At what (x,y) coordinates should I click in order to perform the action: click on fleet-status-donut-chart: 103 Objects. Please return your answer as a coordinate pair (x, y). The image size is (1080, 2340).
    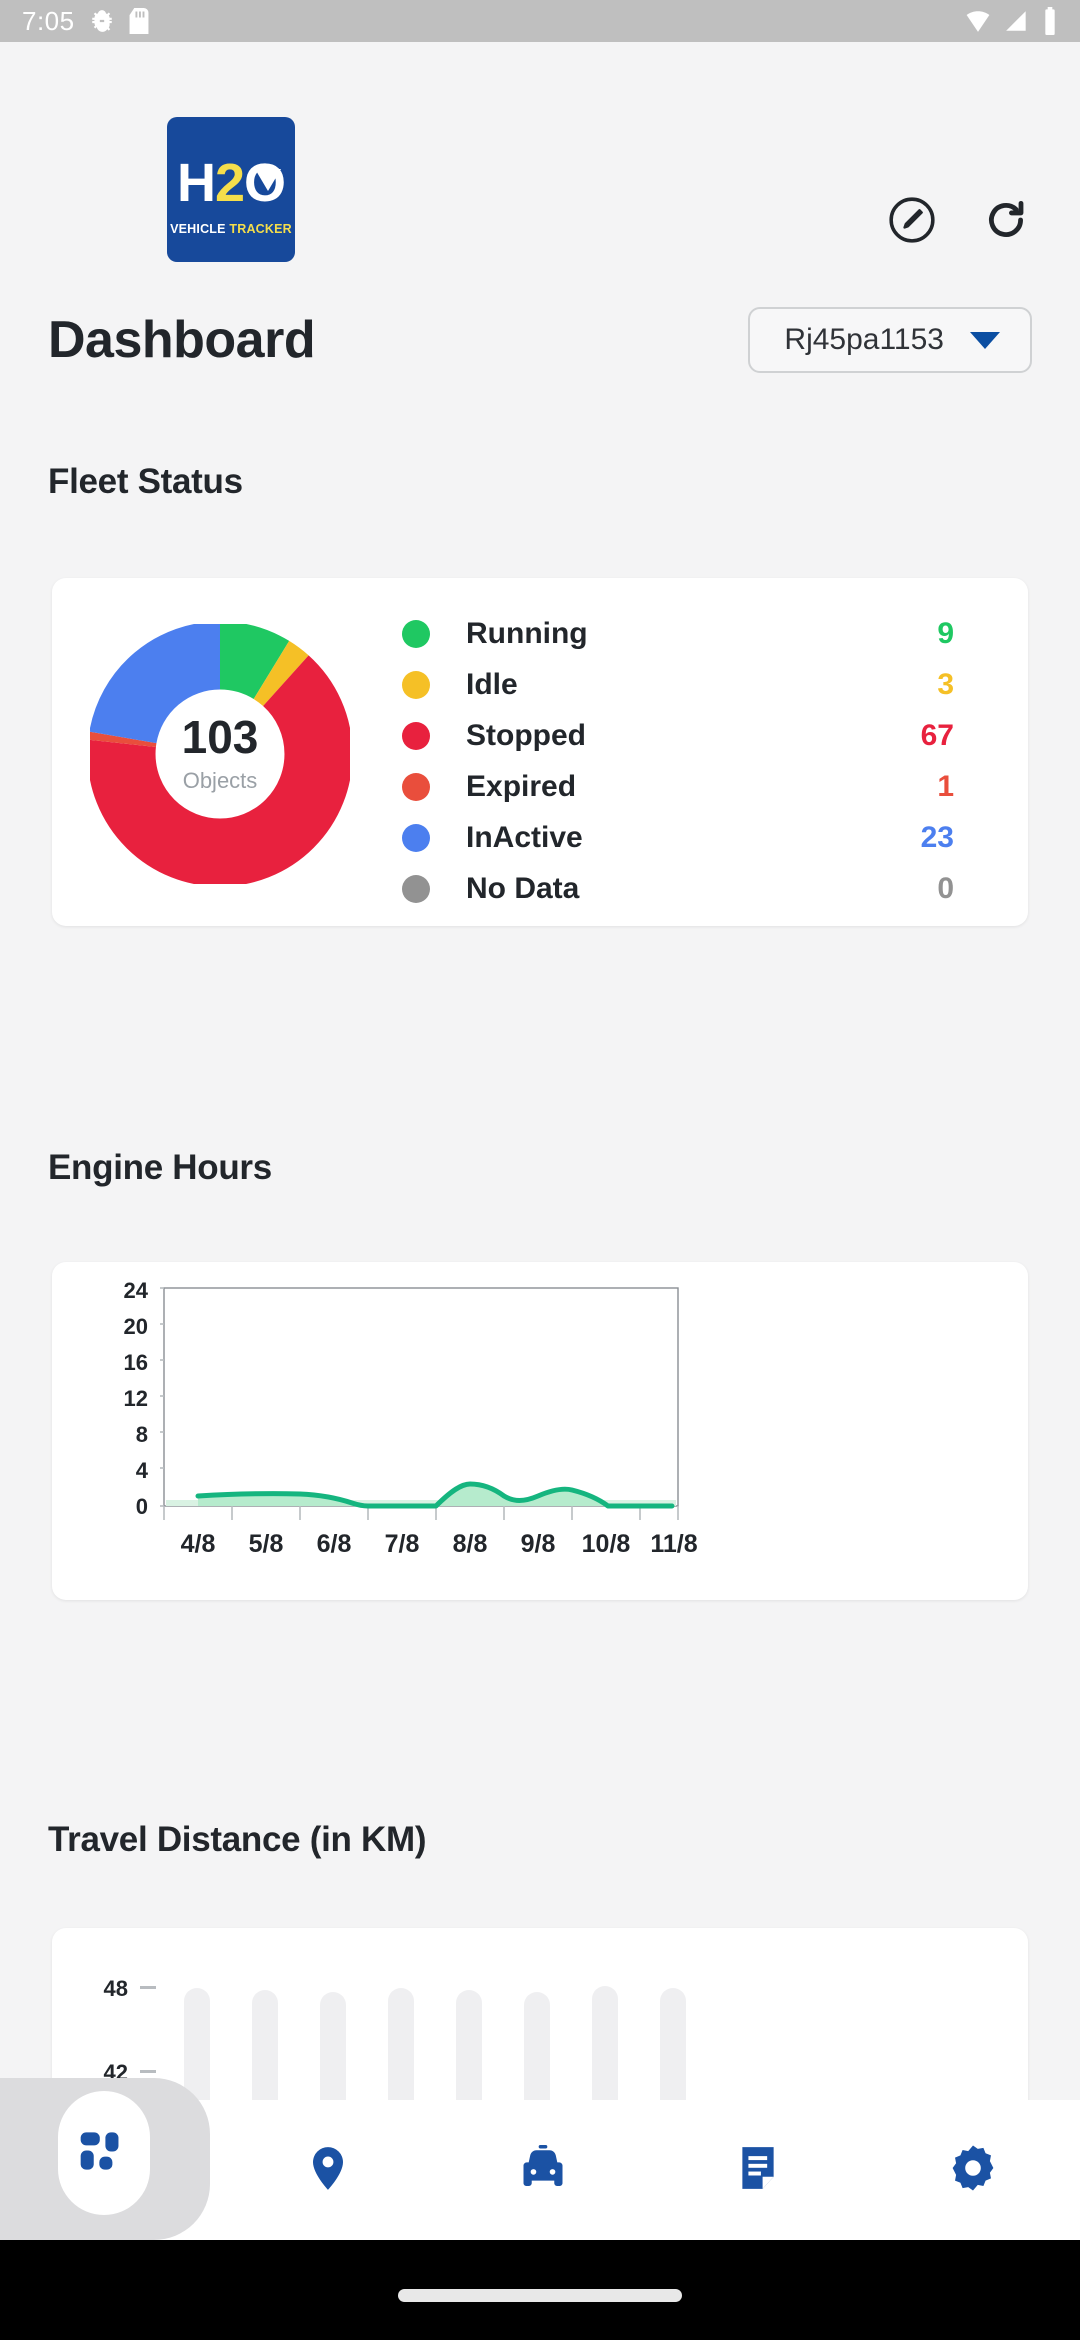
    Looking at the image, I should click on (220, 754).